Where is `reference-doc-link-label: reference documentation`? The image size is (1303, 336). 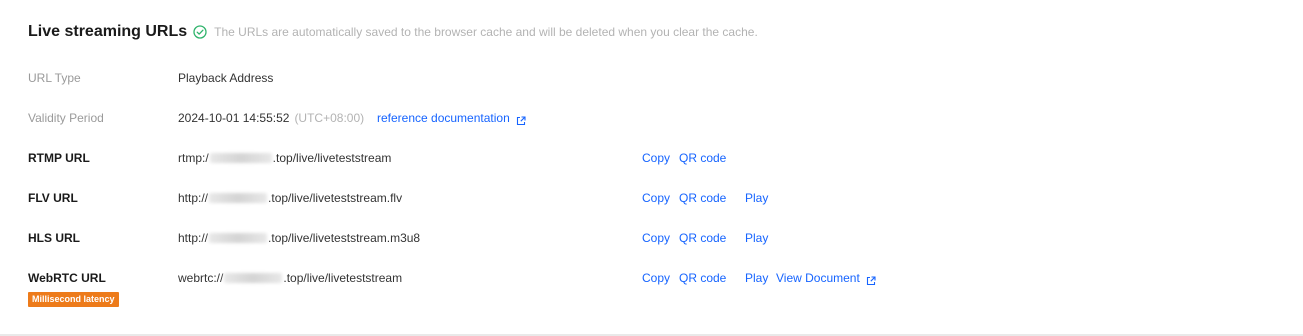
reference-doc-link-label: reference documentation is located at coordinates (443, 118).